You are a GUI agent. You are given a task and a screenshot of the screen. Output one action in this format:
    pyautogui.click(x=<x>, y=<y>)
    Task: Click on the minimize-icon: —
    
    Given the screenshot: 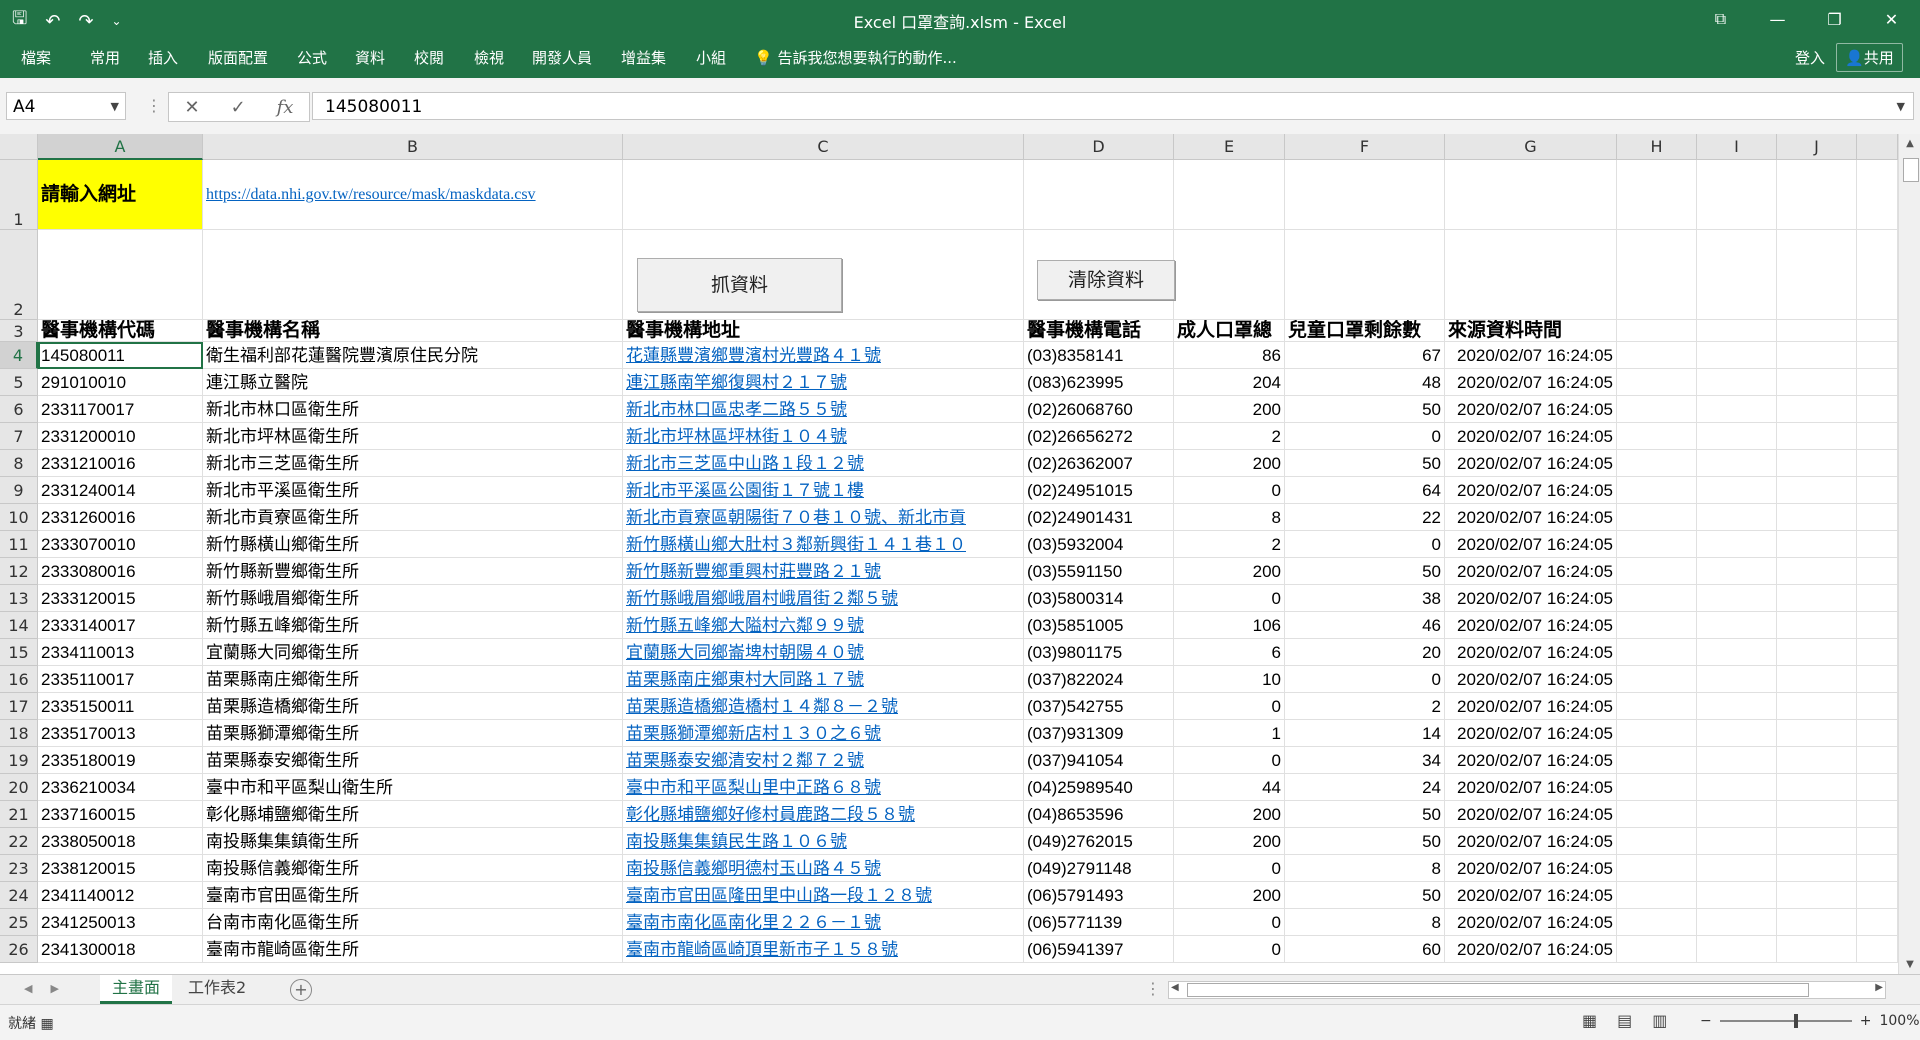 What is the action you would take?
    pyautogui.click(x=1777, y=19)
    